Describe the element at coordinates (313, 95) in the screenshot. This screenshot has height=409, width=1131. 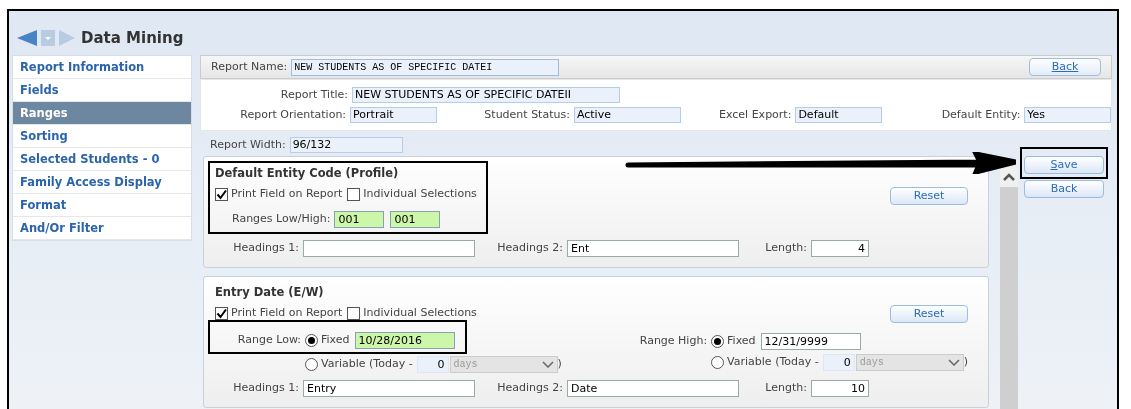
I see `field-label: Report Title:` at that location.